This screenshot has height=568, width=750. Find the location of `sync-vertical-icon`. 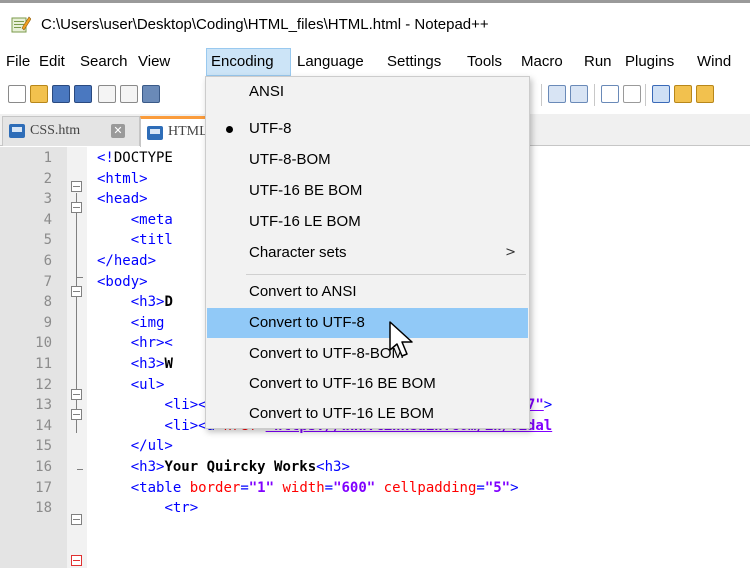

sync-vertical-icon is located at coordinates (557, 94).